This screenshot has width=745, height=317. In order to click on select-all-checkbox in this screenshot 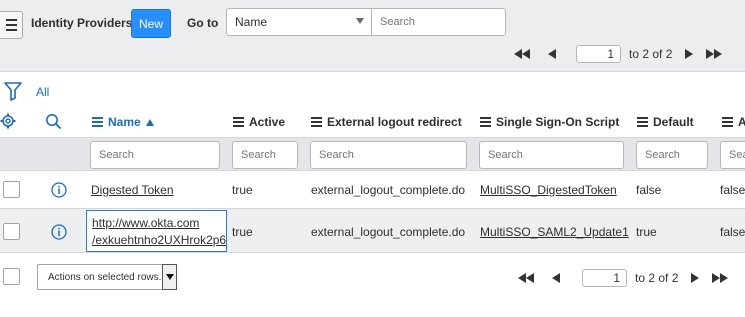, I will do `click(11, 276)`.